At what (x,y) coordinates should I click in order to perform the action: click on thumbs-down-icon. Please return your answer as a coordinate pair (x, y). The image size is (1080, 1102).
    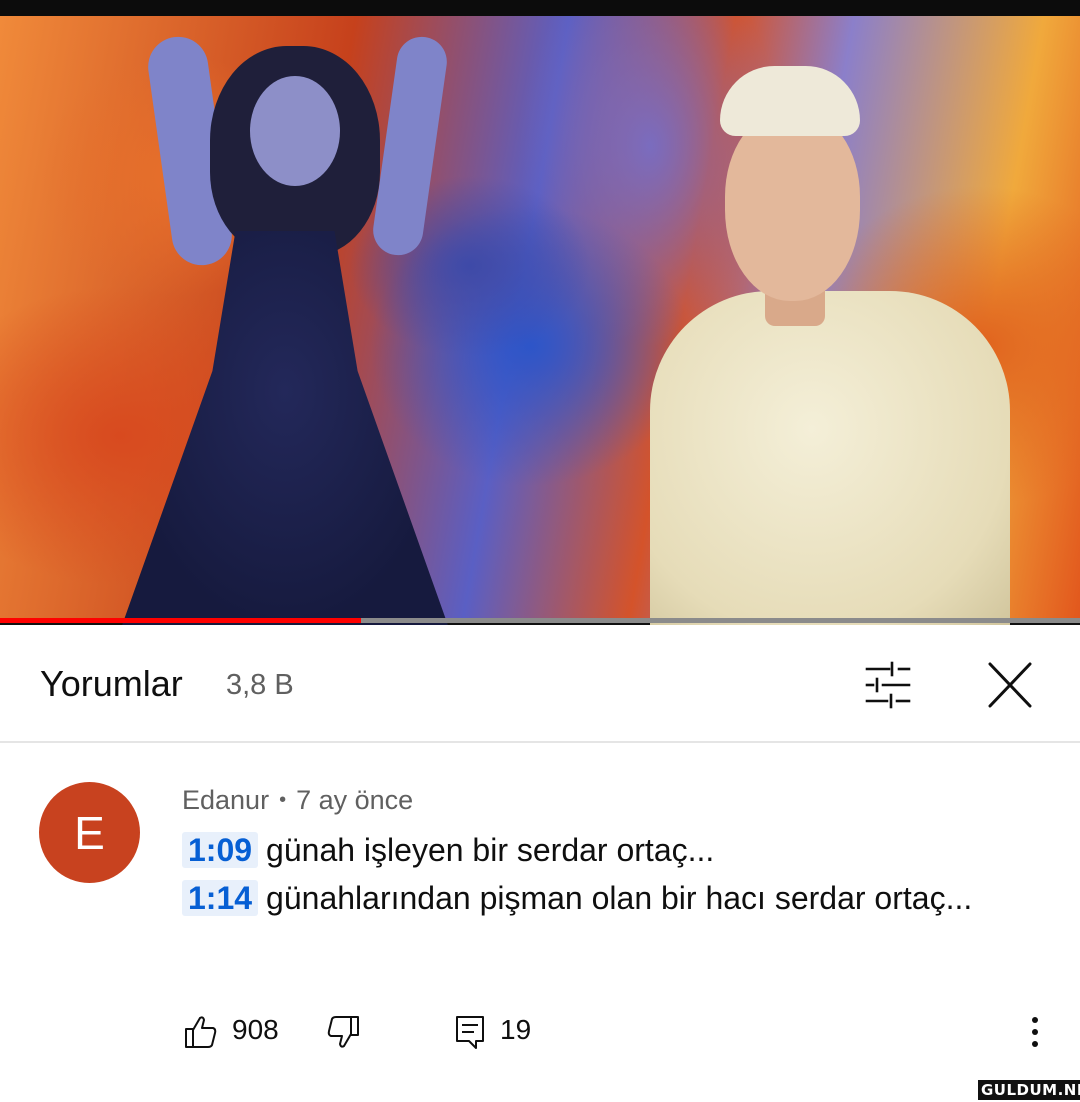
    Looking at the image, I should click on (343, 1032).